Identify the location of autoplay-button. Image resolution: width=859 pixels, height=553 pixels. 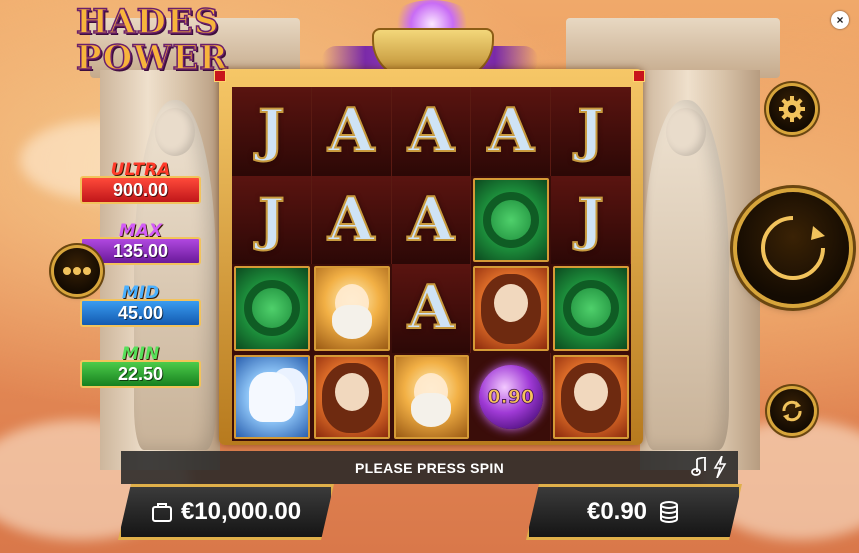
(792, 411).